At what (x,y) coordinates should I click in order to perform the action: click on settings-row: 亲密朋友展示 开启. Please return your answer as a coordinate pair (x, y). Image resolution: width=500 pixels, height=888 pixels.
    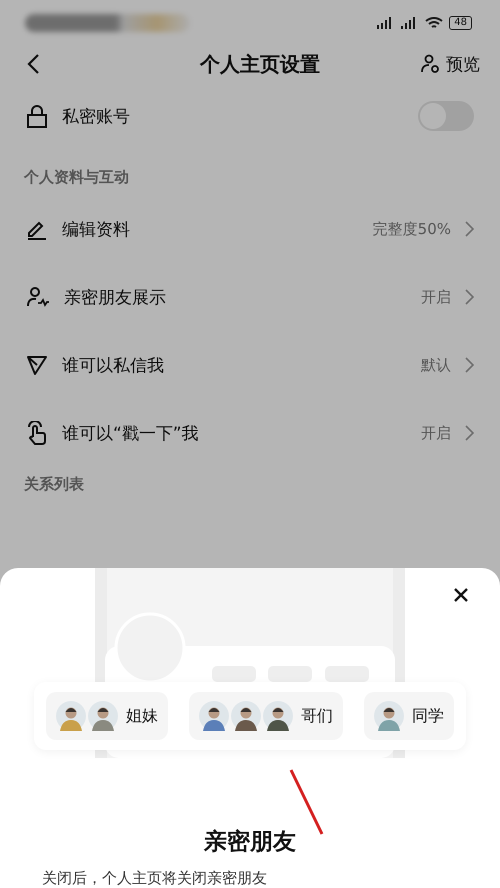
    Looking at the image, I should click on (250, 297).